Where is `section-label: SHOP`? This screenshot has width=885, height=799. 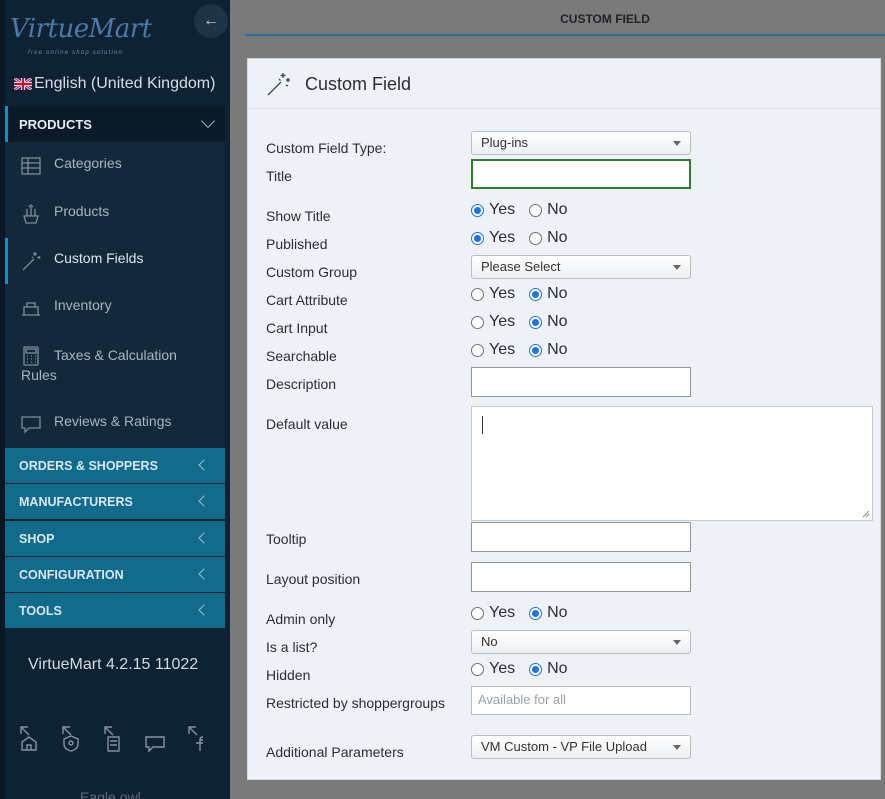
section-label: SHOP is located at coordinates (37, 538).